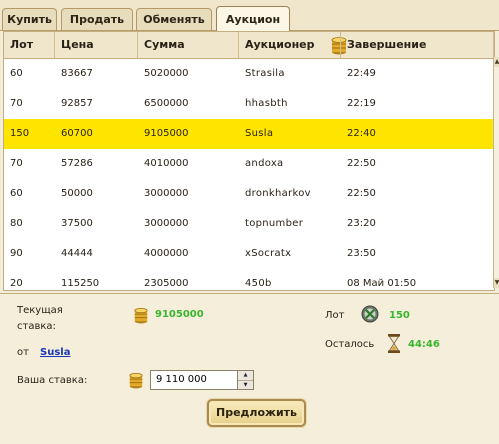 This screenshot has height=444, width=499. What do you see at coordinates (361, 133) in the screenshot?
I see `cell-end: 22:40` at bounding box center [361, 133].